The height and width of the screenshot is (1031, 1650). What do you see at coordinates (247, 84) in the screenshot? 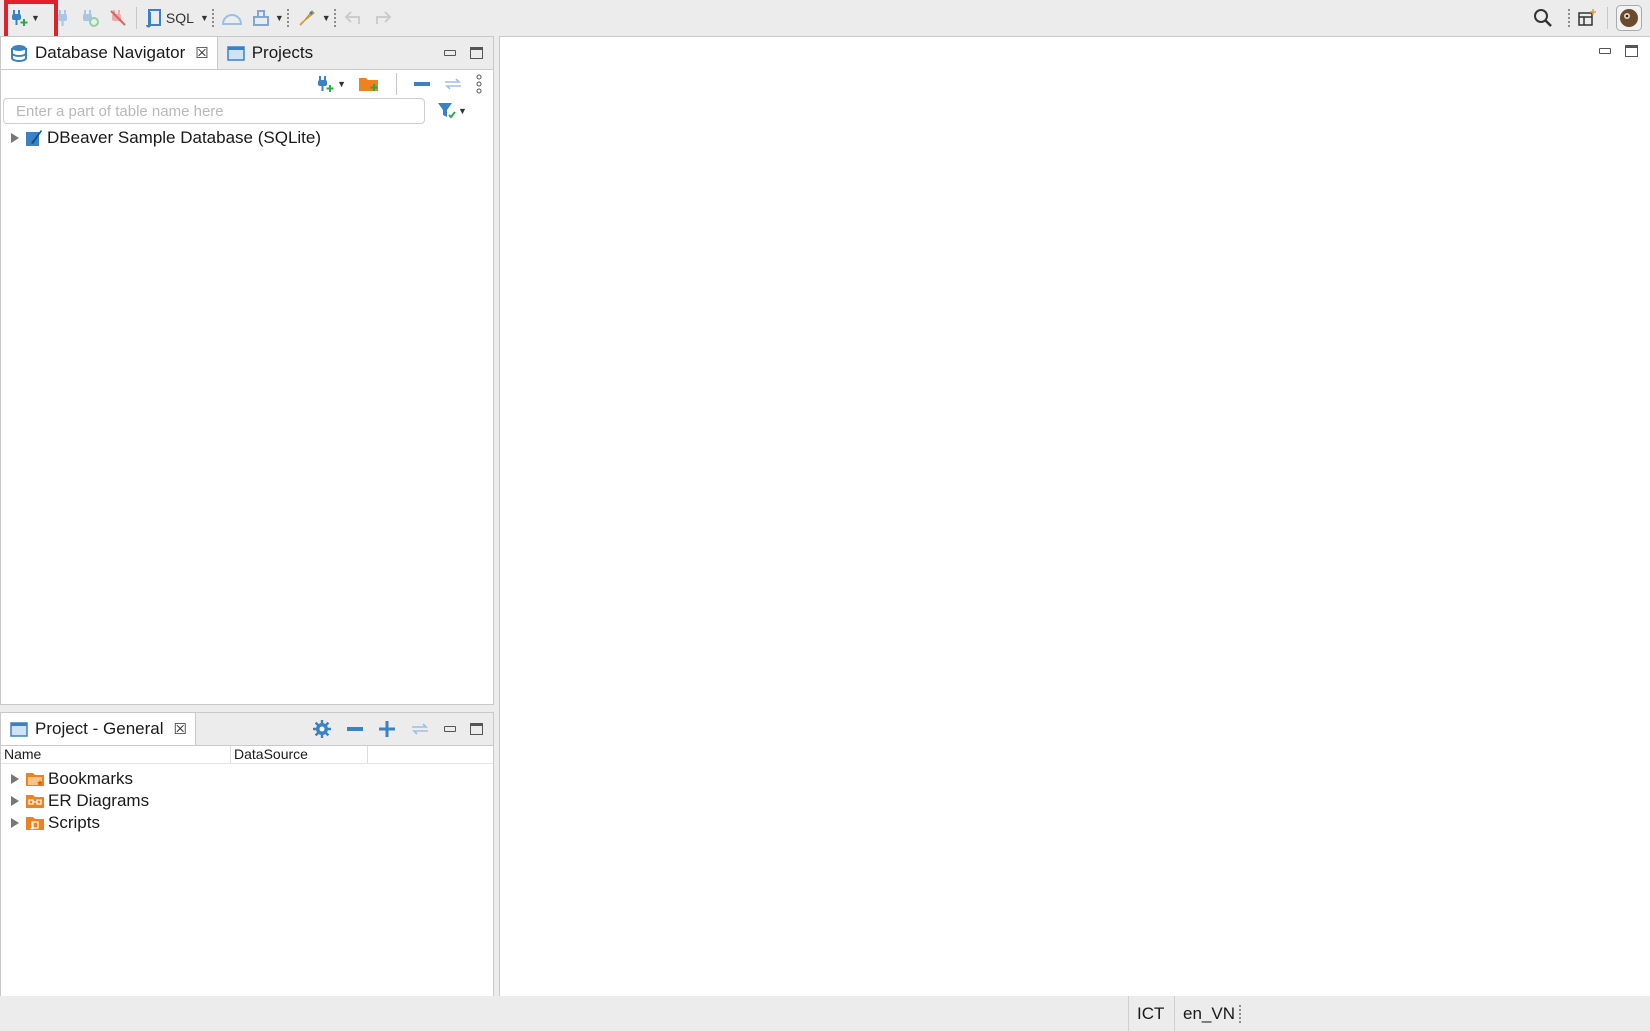
I see `navigator-toolbar: ▼` at bounding box center [247, 84].